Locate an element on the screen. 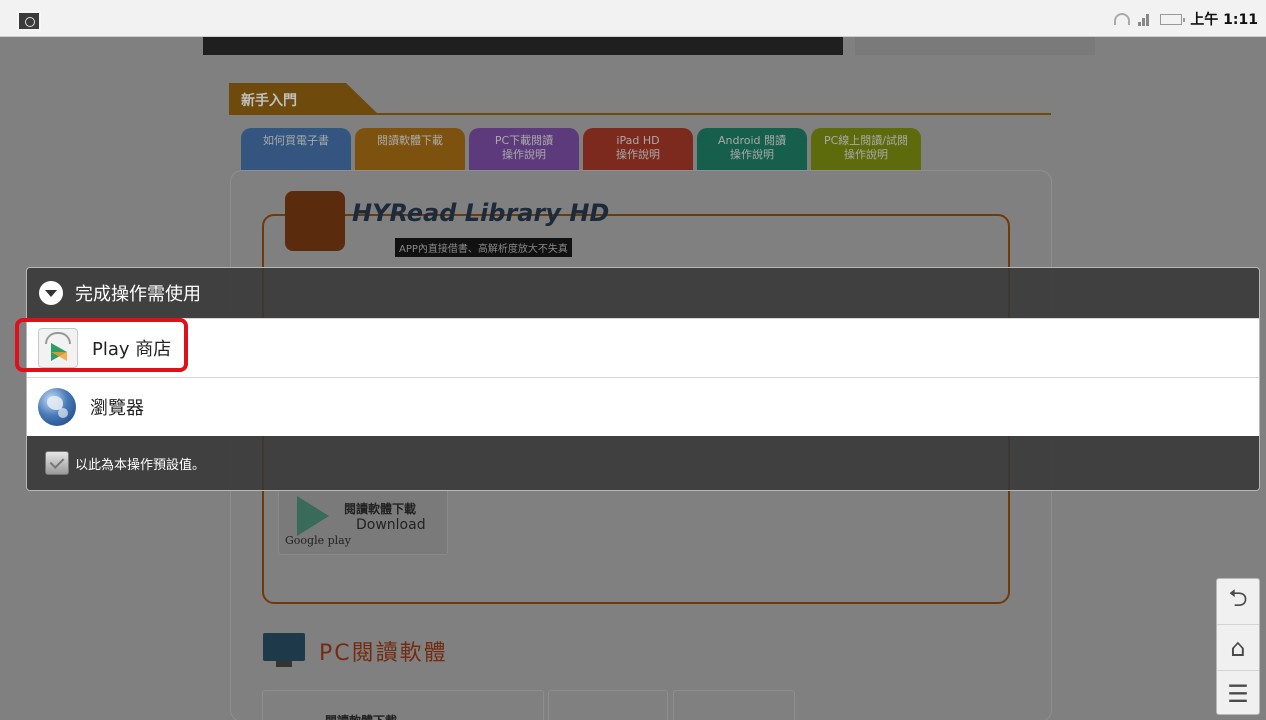 The height and width of the screenshot is (720, 1266). battery-icon is located at coordinates (1173, 19).